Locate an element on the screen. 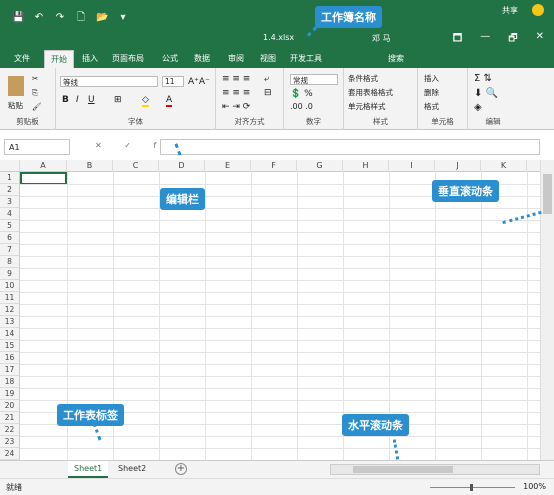  column-header: B is located at coordinates (90, 166).